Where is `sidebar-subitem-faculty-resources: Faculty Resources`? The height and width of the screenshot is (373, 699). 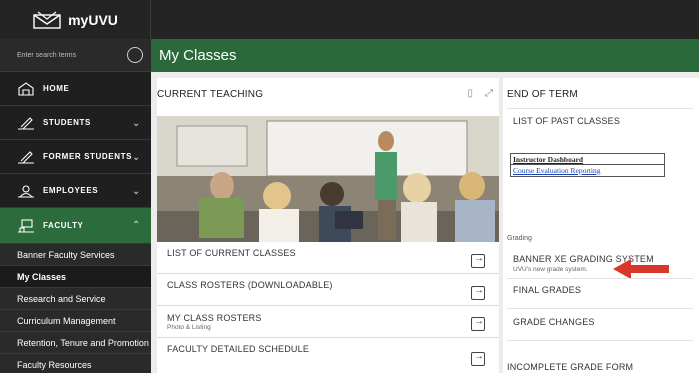
sidebar-subitem-faculty-resources: Faculty Resources is located at coordinates (75, 363).